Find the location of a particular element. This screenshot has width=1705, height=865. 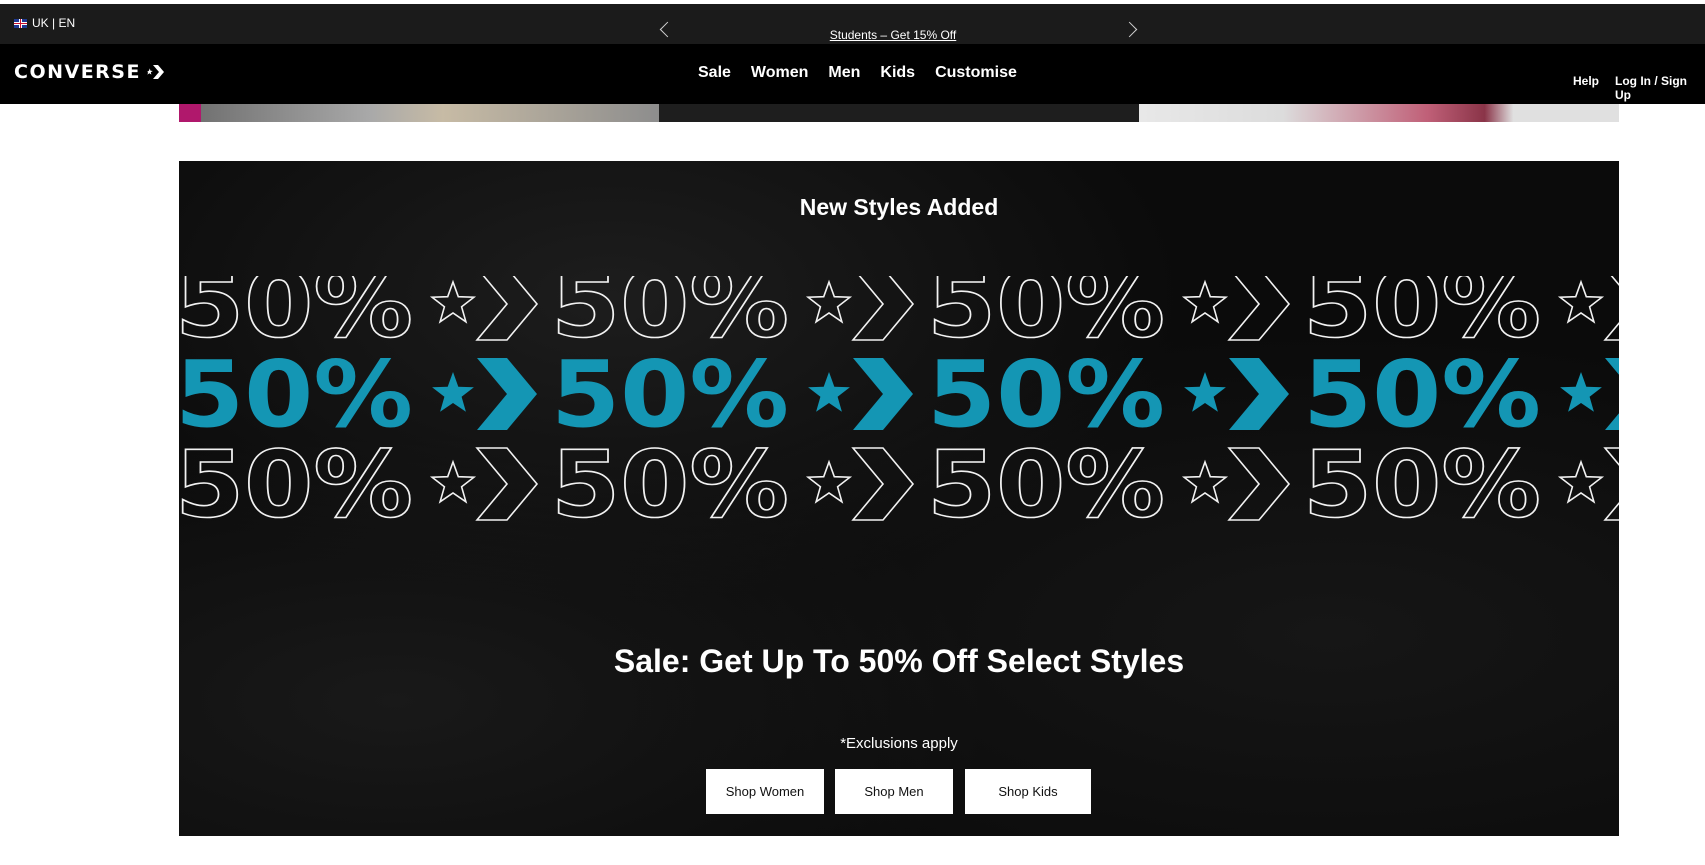

uk-flag-icon is located at coordinates (20, 23).